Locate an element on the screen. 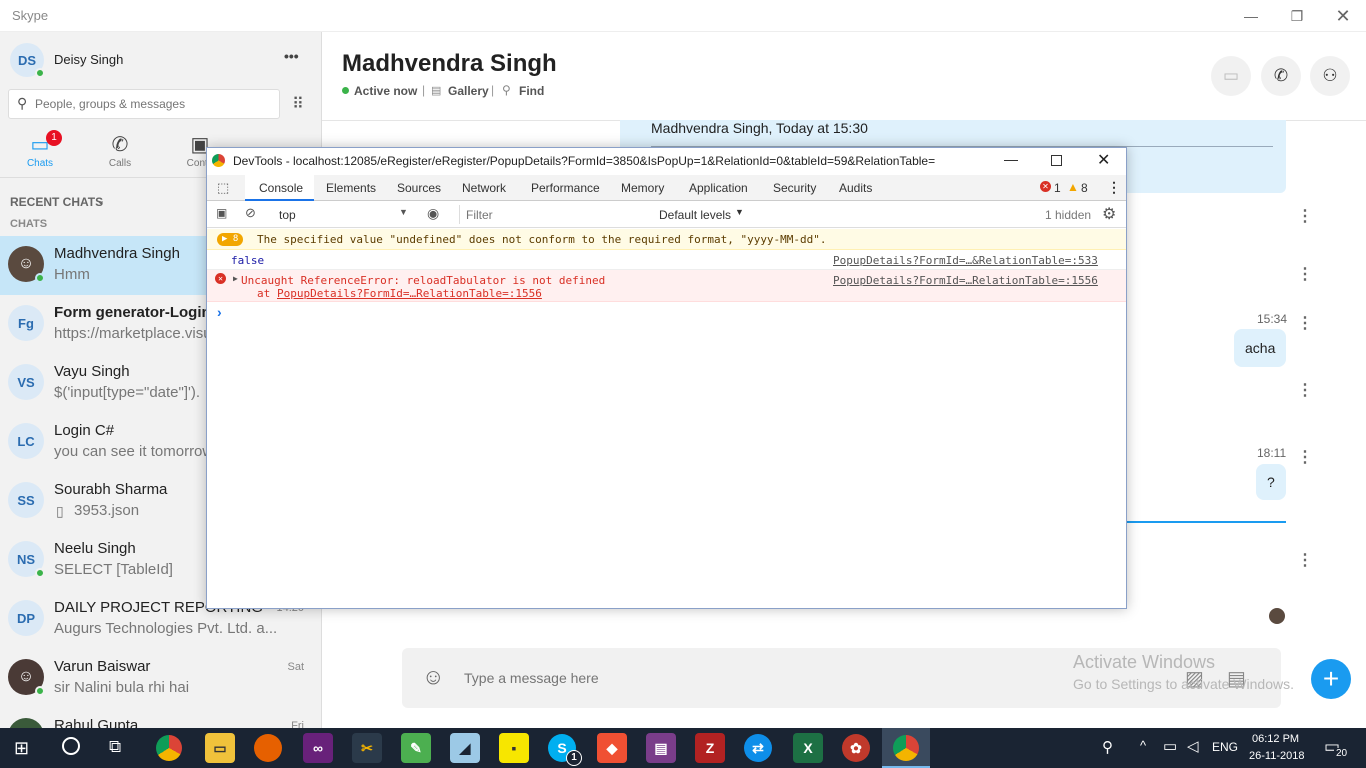  person-photo-icon: ☺ is located at coordinates (26, 676).